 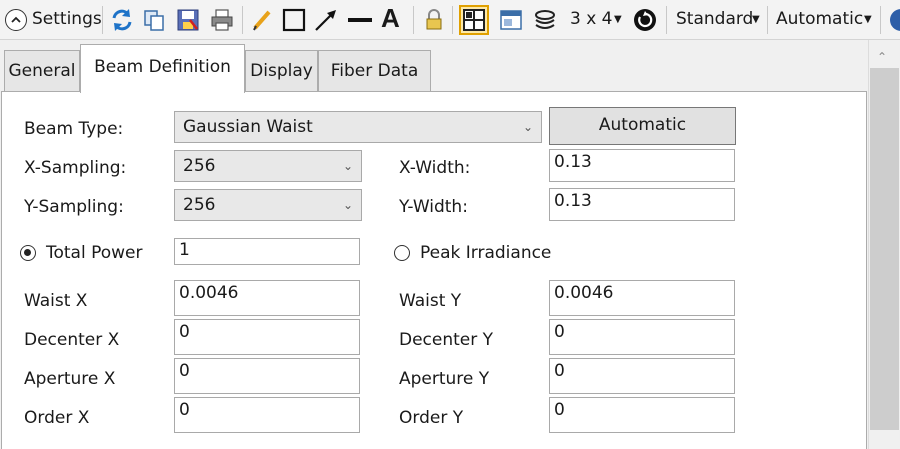 I want to click on layout-dropdown: 3 x 4, so click(x=591, y=19).